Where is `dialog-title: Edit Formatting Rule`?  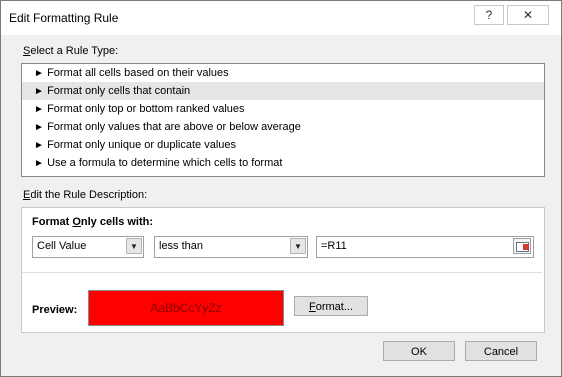 dialog-title: Edit Formatting Rule is located at coordinates (64, 18).